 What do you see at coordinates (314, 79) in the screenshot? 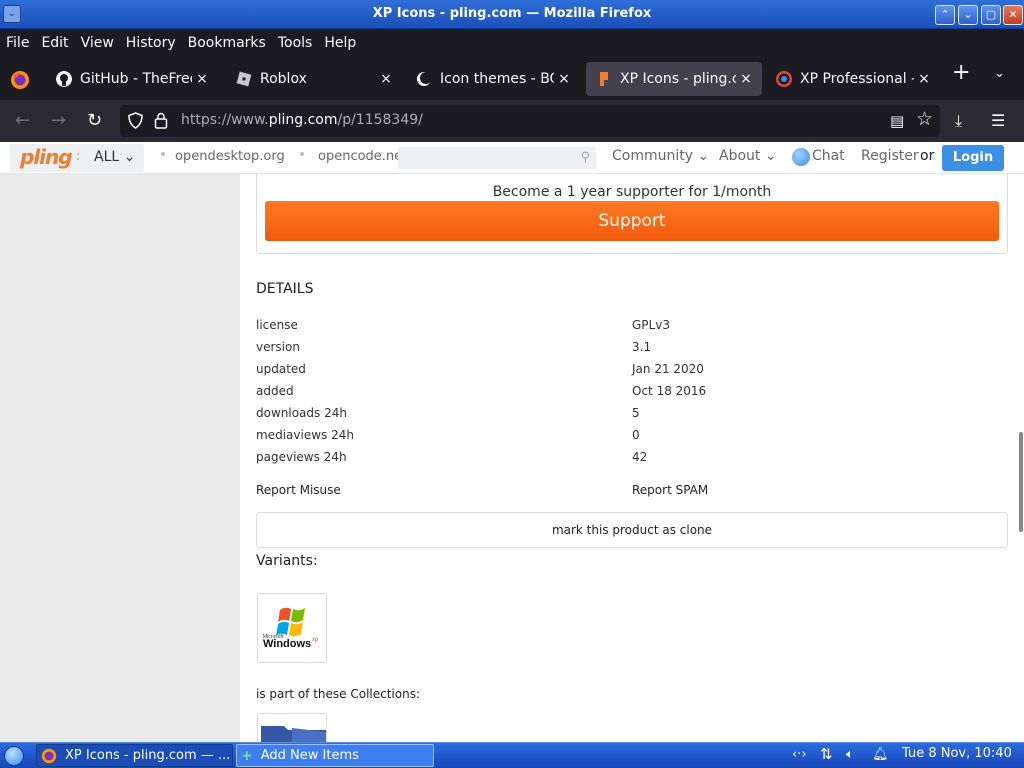
I see `tab-roblox: Roblox ×` at bounding box center [314, 79].